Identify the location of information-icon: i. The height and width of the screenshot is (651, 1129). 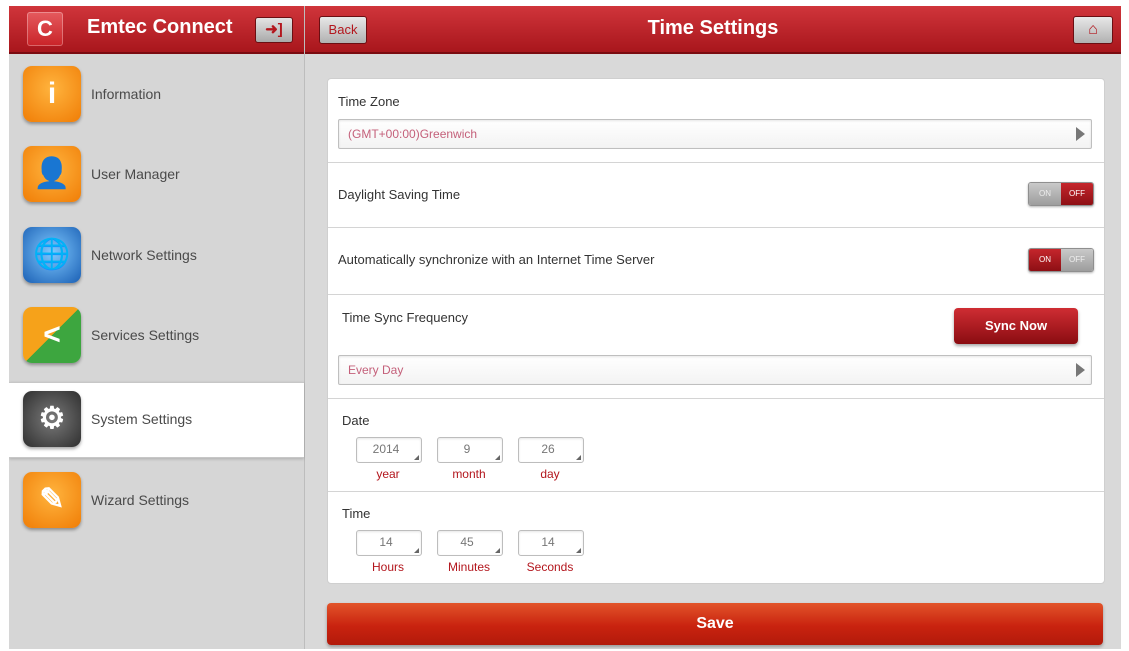
(52, 94).